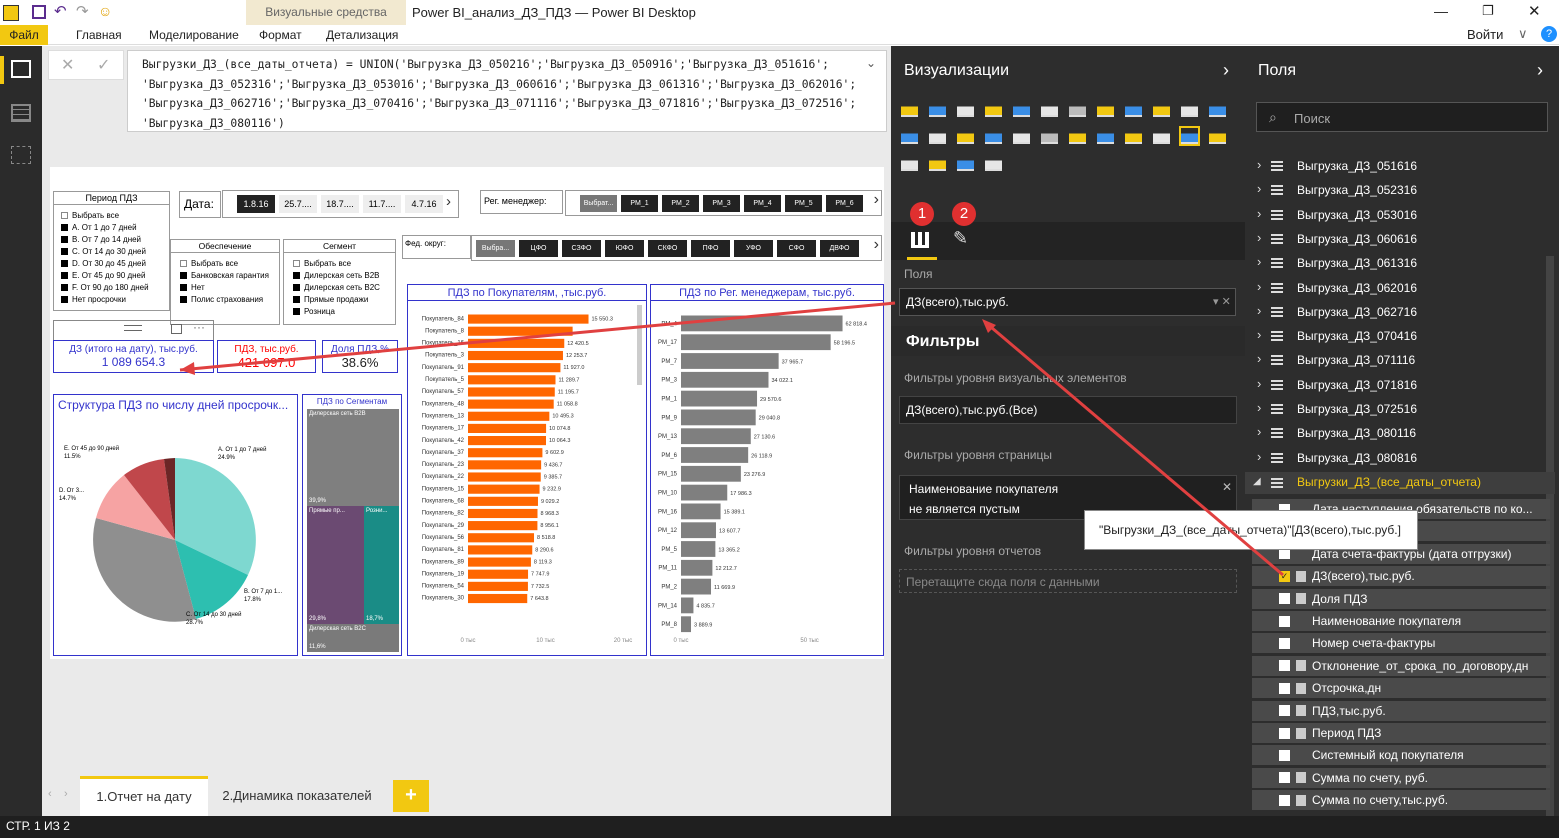  Describe the element at coordinates (1227, 487) in the screenshot. I see `remove-filter-icon: ✕` at that location.